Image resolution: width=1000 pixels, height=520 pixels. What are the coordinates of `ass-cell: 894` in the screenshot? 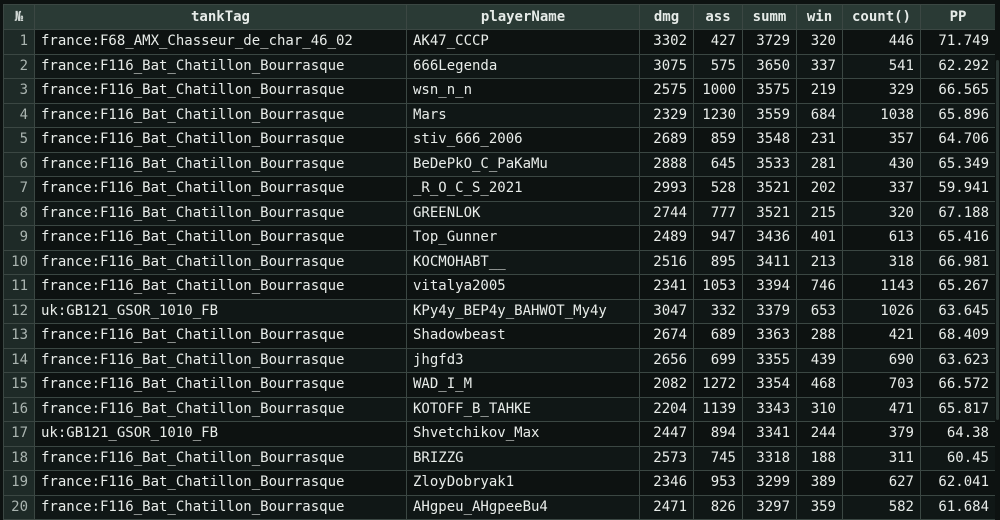 It's located at (718, 434).